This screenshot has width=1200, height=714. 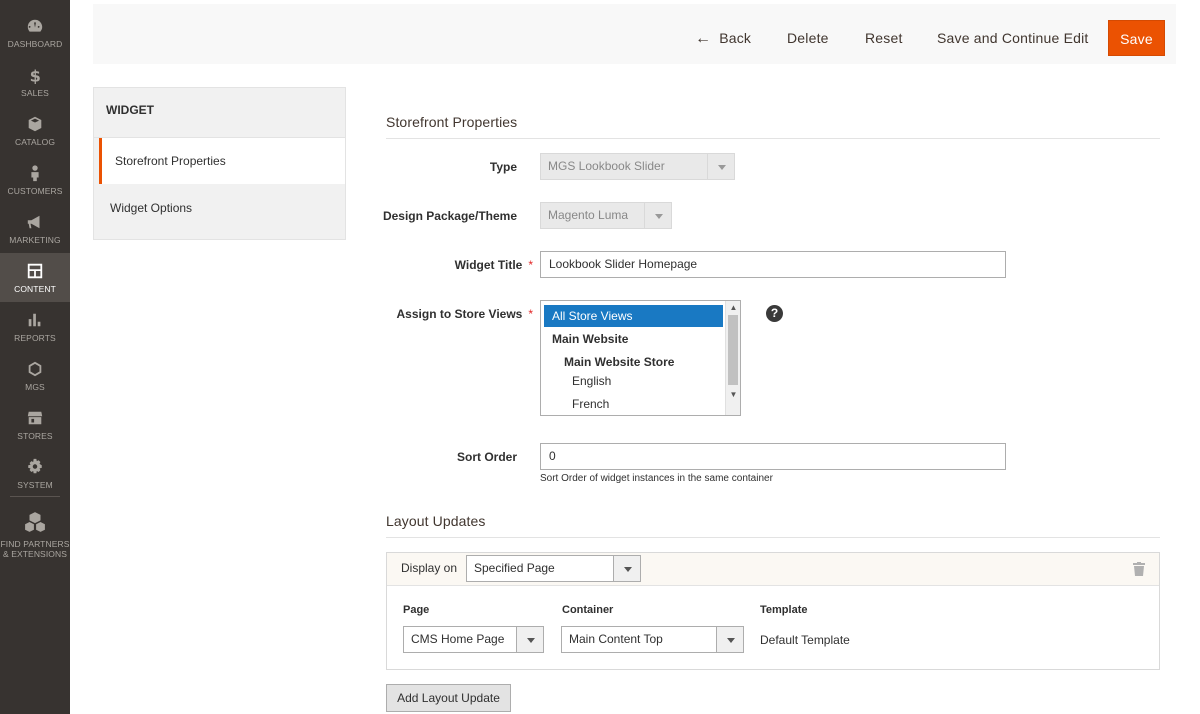 I want to click on widget-title-label: Widget Title *, so click(x=493, y=265).